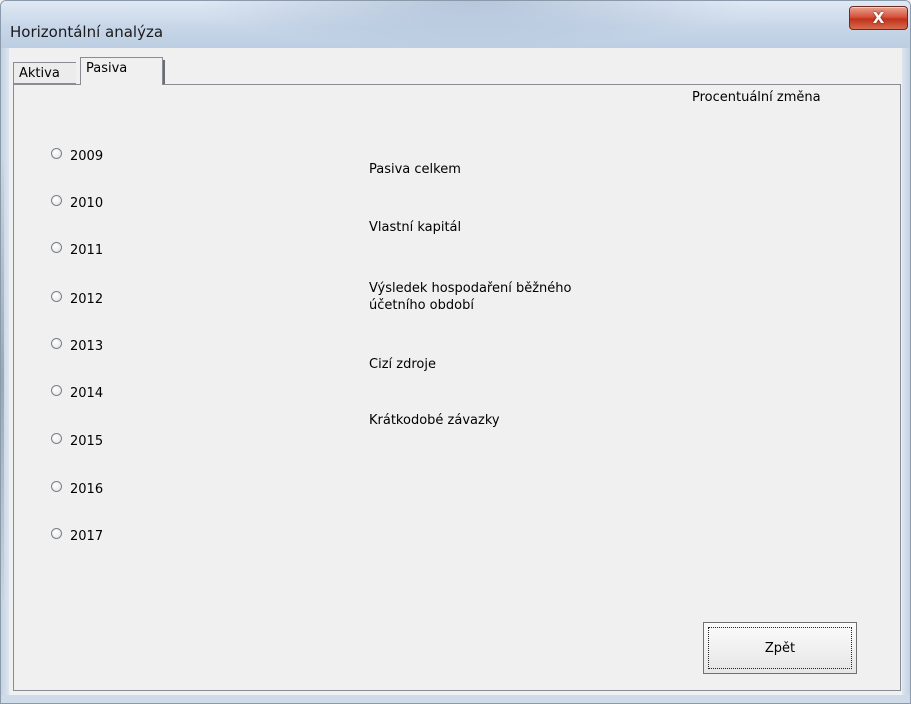 Image resolution: width=911 pixels, height=704 pixels. What do you see at coordinates (415, 169) in the screenshot?
I see `label-pasiva-celkem: Pasiva celkem` at bounding box center [415, 169].